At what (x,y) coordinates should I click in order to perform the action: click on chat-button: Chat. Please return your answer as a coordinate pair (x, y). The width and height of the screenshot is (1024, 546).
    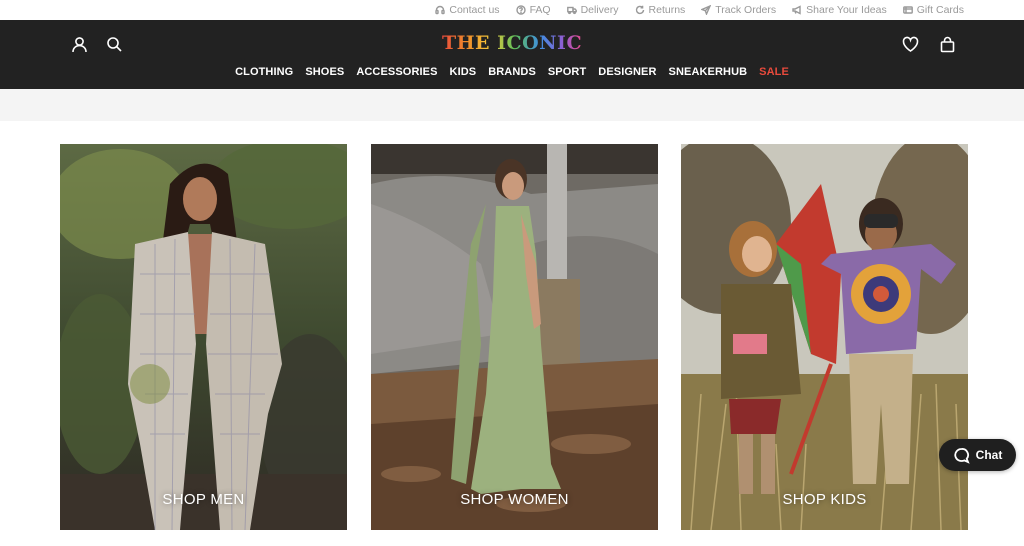
    Looking at the image, I should click on (977, 455).